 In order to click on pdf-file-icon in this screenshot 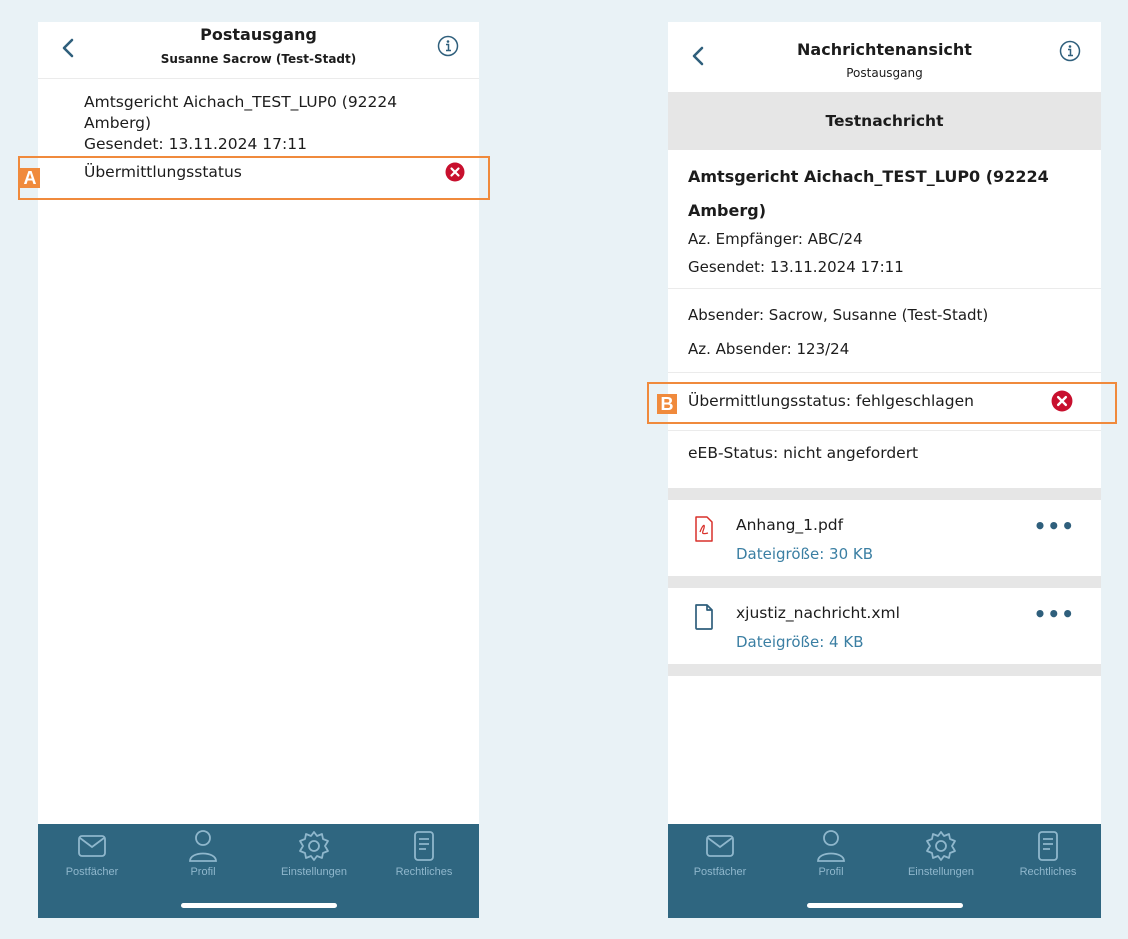, I will do `click(704, 529)`.